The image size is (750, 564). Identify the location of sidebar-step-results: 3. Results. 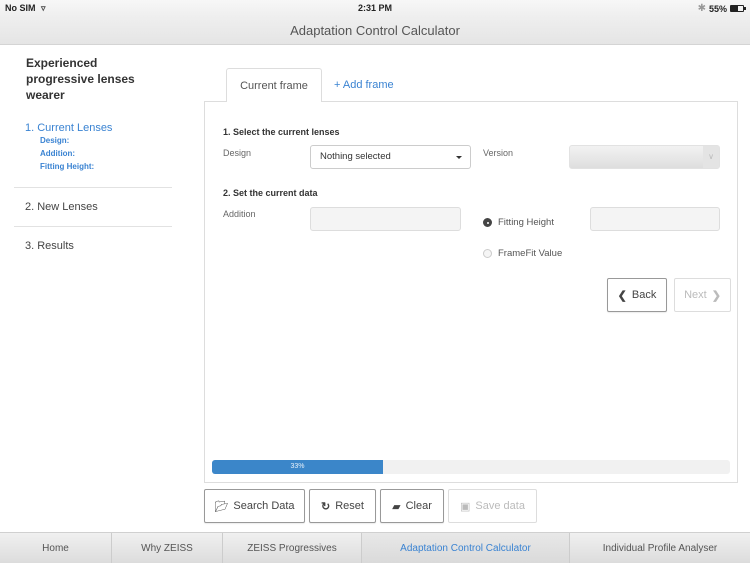
(93, 246).